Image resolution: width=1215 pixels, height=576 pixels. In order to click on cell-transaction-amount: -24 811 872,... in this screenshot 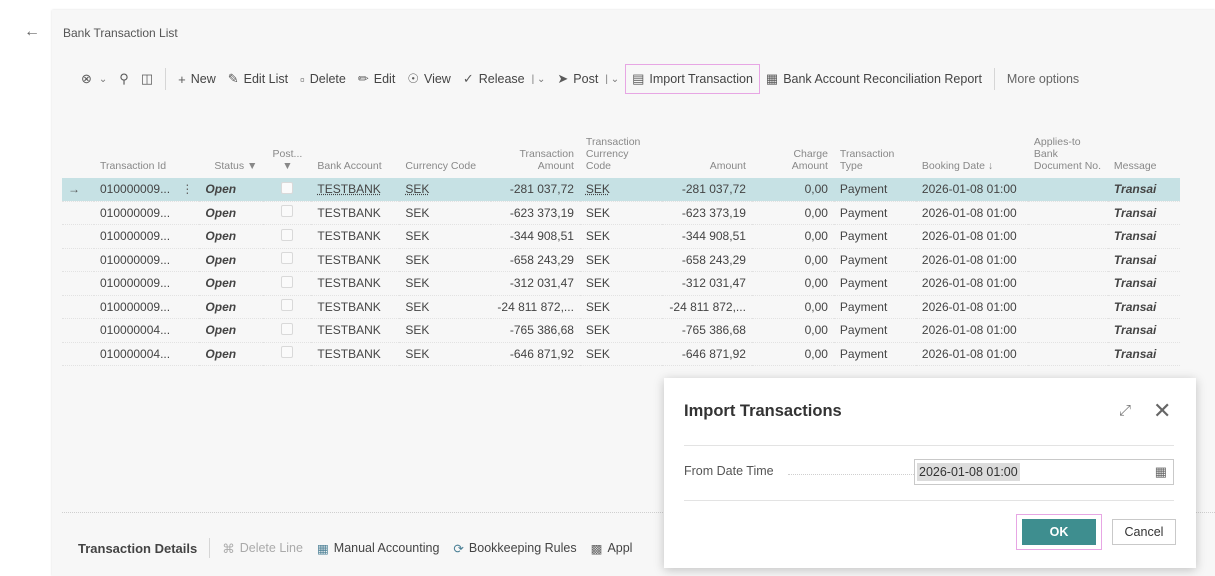, I will do `click(535, 307)`.